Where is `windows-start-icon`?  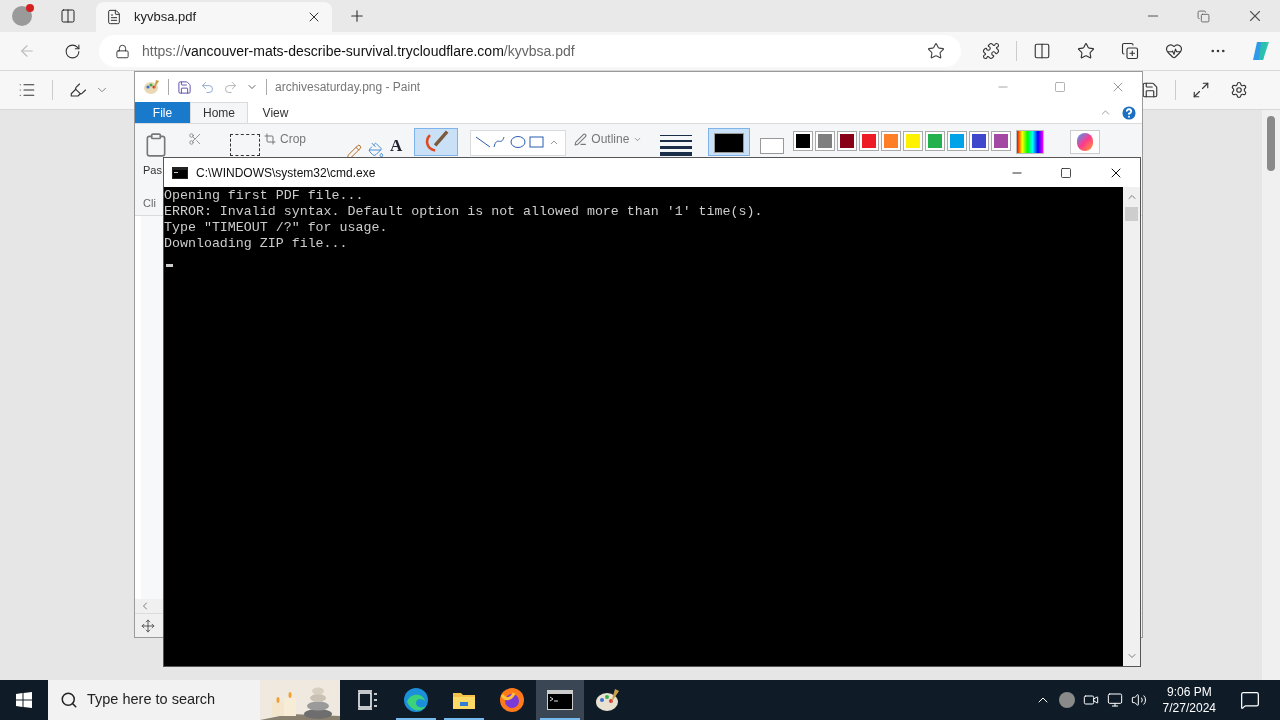
windows-start-icon is located at coordinates (24, 700).